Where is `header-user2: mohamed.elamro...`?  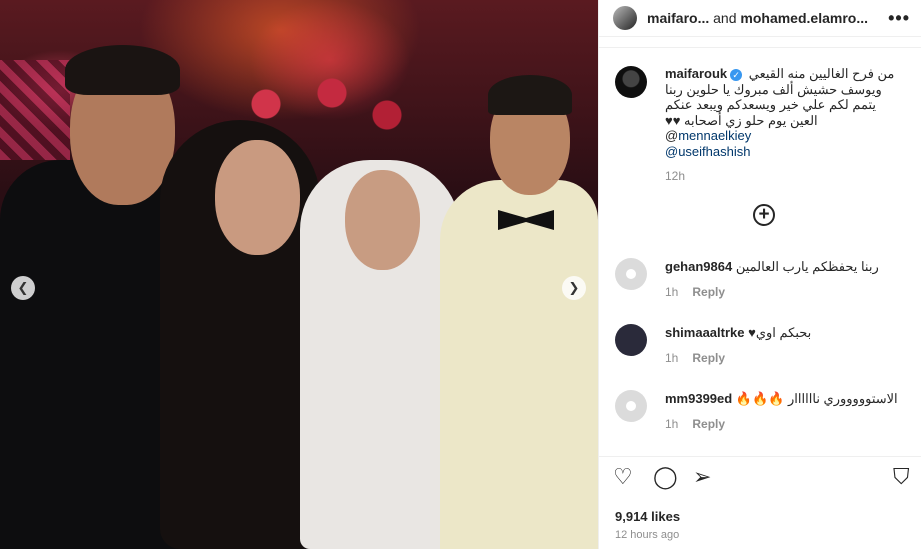
header-user2: mohamed.elamro... is located at coordinates (804, 18).